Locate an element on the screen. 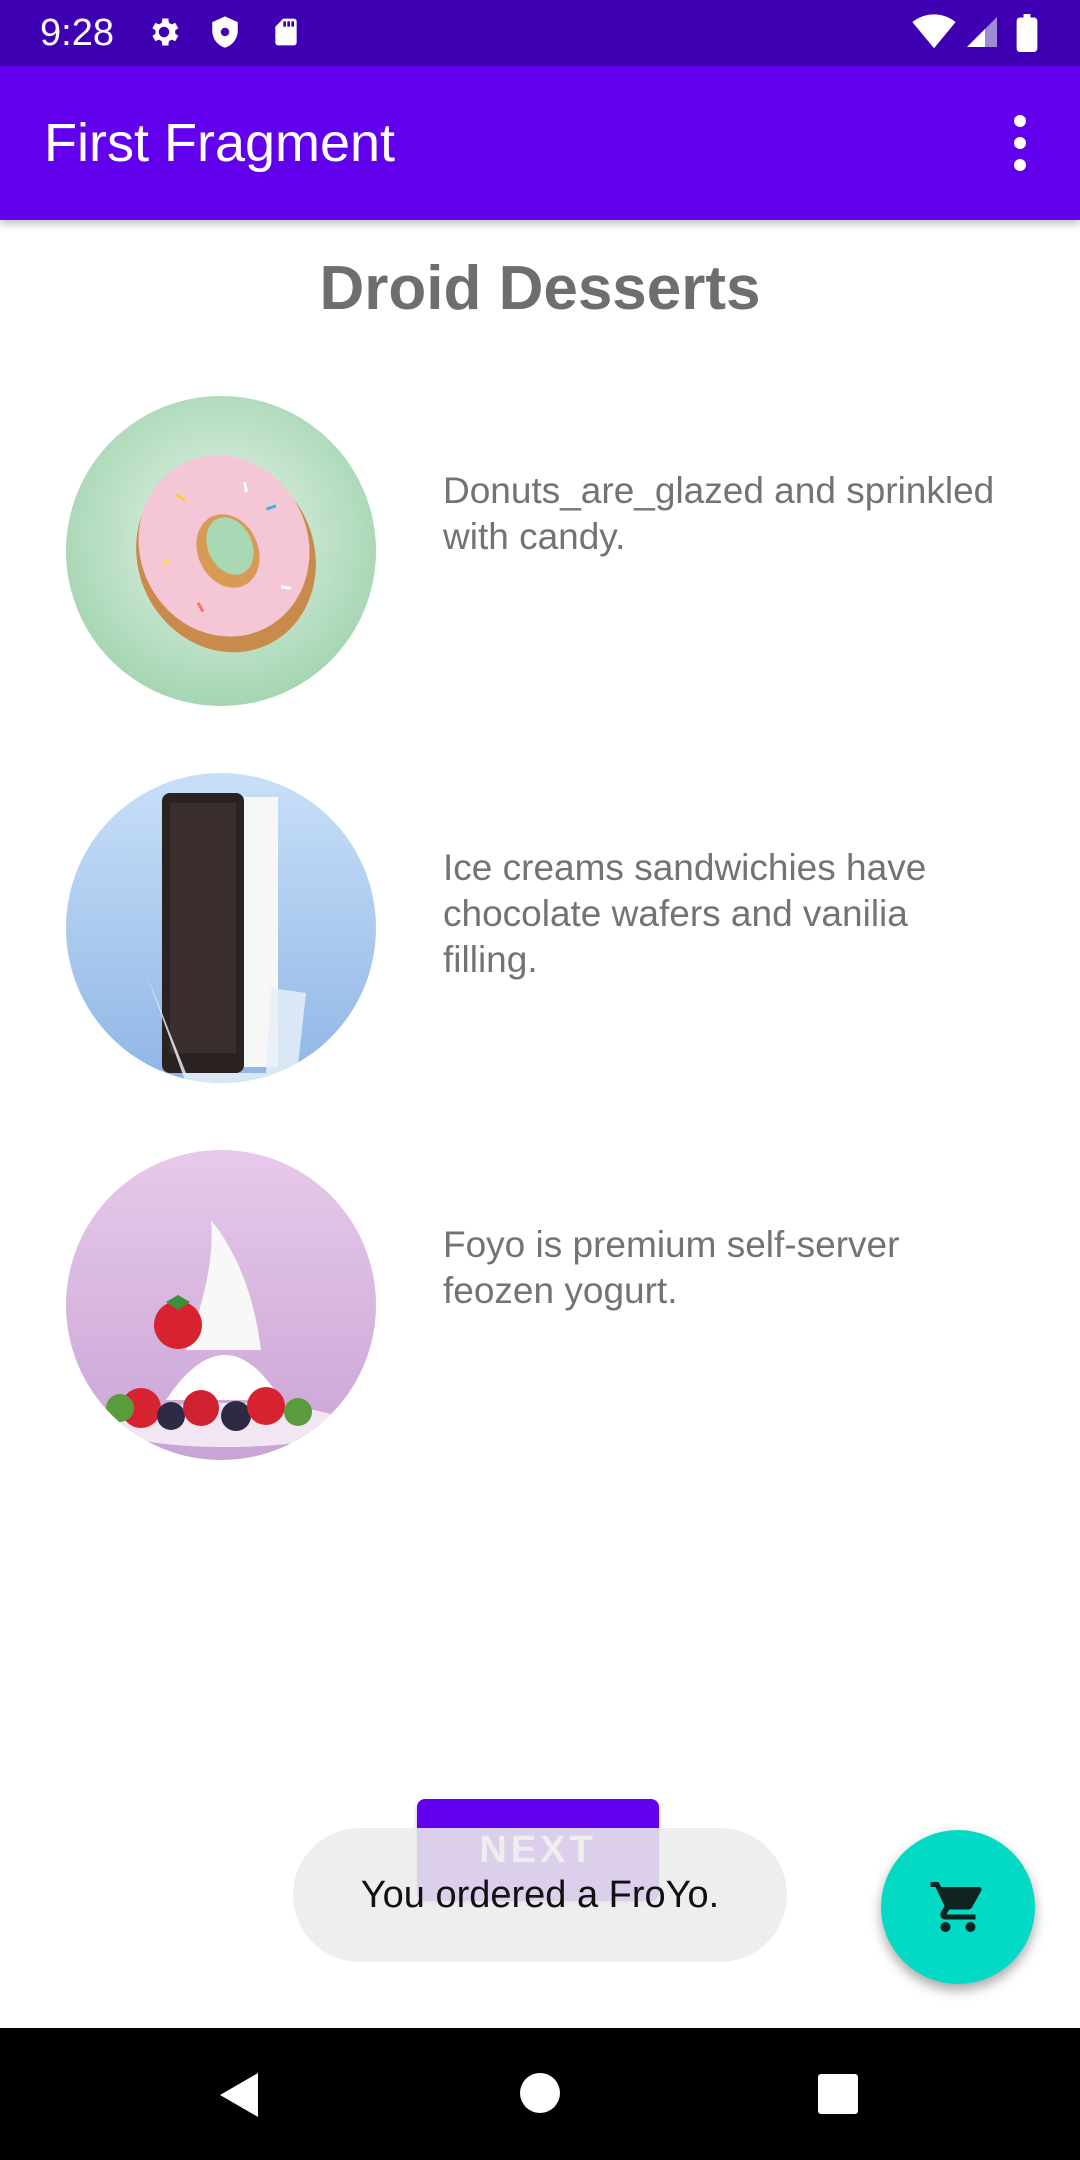  wifi-icon is located at coordinates (934, 34).